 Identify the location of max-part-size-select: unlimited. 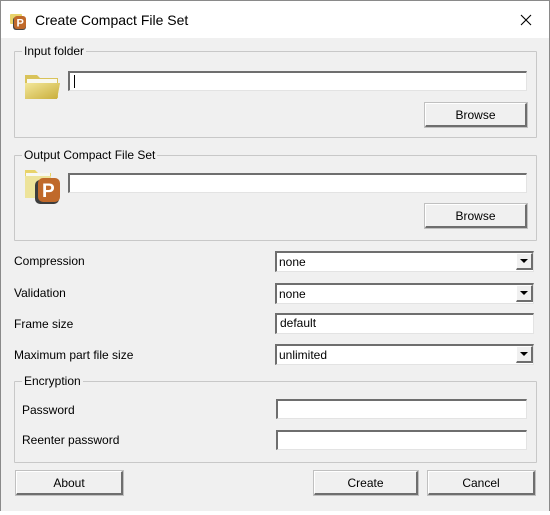
(404, 354).